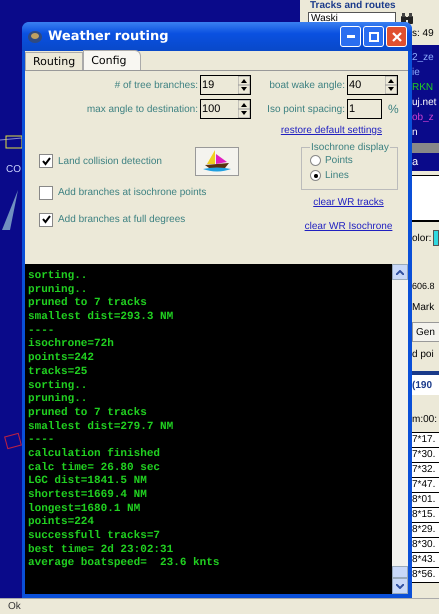 The width and height of the screenshot is (439, 614). I want to click on minimize-button, so click(350, 36).